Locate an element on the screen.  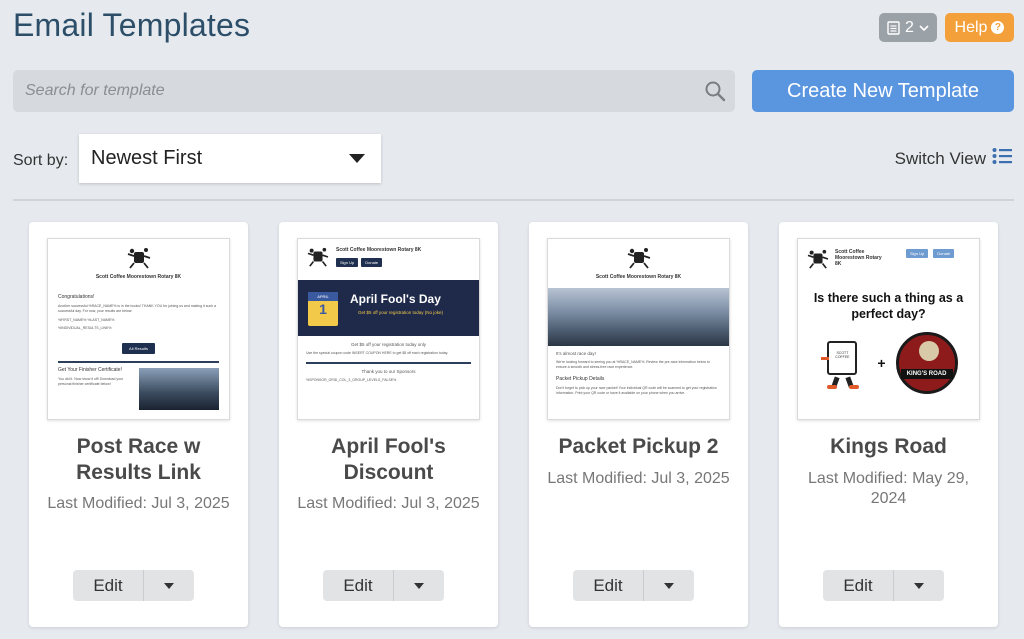
help-label: Help is located at coordinates (971, 27).